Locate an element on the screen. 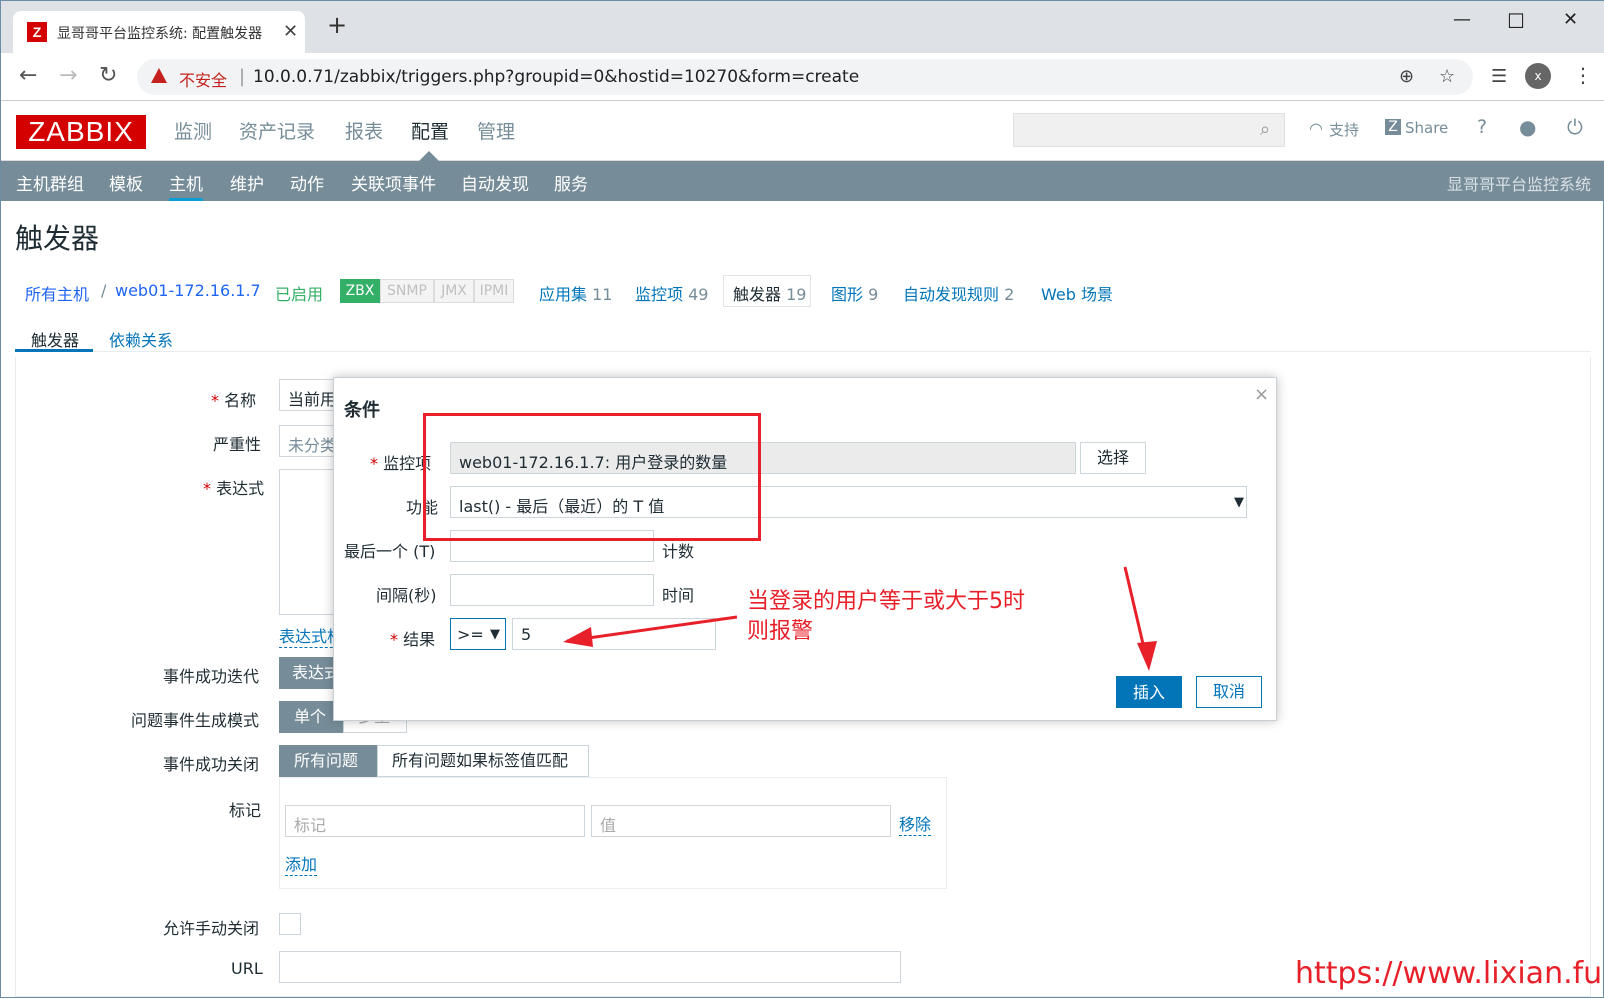  insert-pointer-arrowhead is located at coordinates (1147, 656).